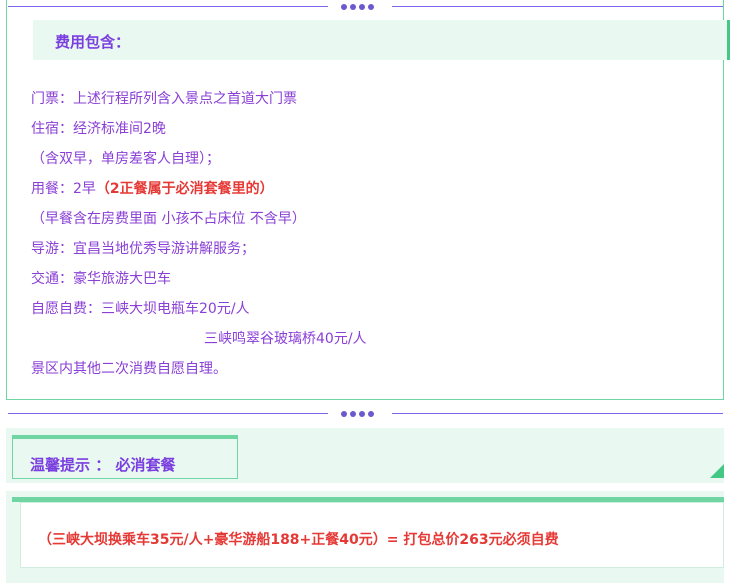  Describe the element at coordinates (184, 189) in the screenshot. I see `meal-note: （2正餐属于必消套餐里的）` at that location.